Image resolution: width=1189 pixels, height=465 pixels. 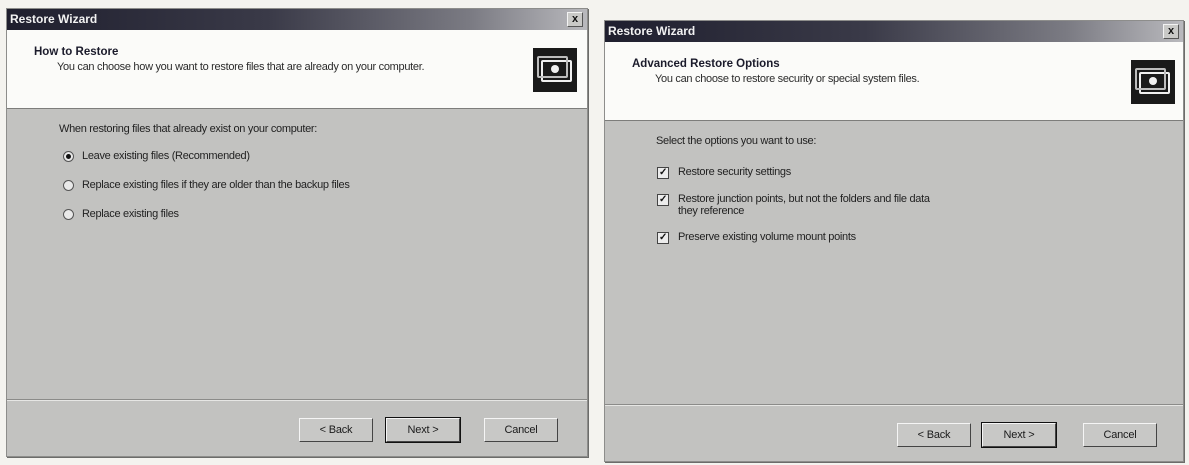 I want to click on radio-leave-existing: Leave existing files (Recommended), so click(x=156, y=156).